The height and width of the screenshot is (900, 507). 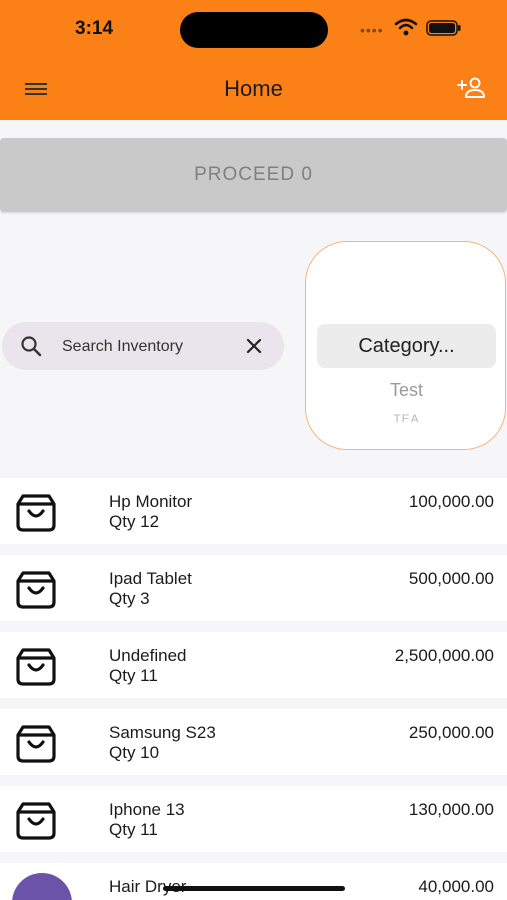 What do you see at coordinates (253, 175) in the screenshot?
I see `proceed-button: PROCEED 0` at bounding box center [253, 175].